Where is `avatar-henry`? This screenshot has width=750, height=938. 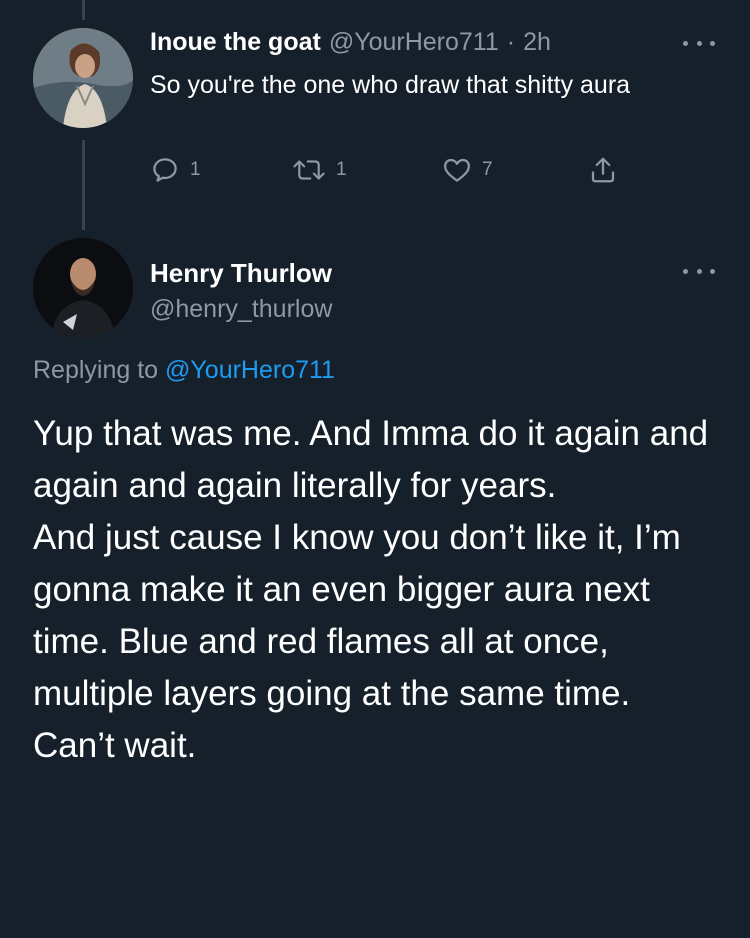
avatar-henry is located at coordinates (83, 288).